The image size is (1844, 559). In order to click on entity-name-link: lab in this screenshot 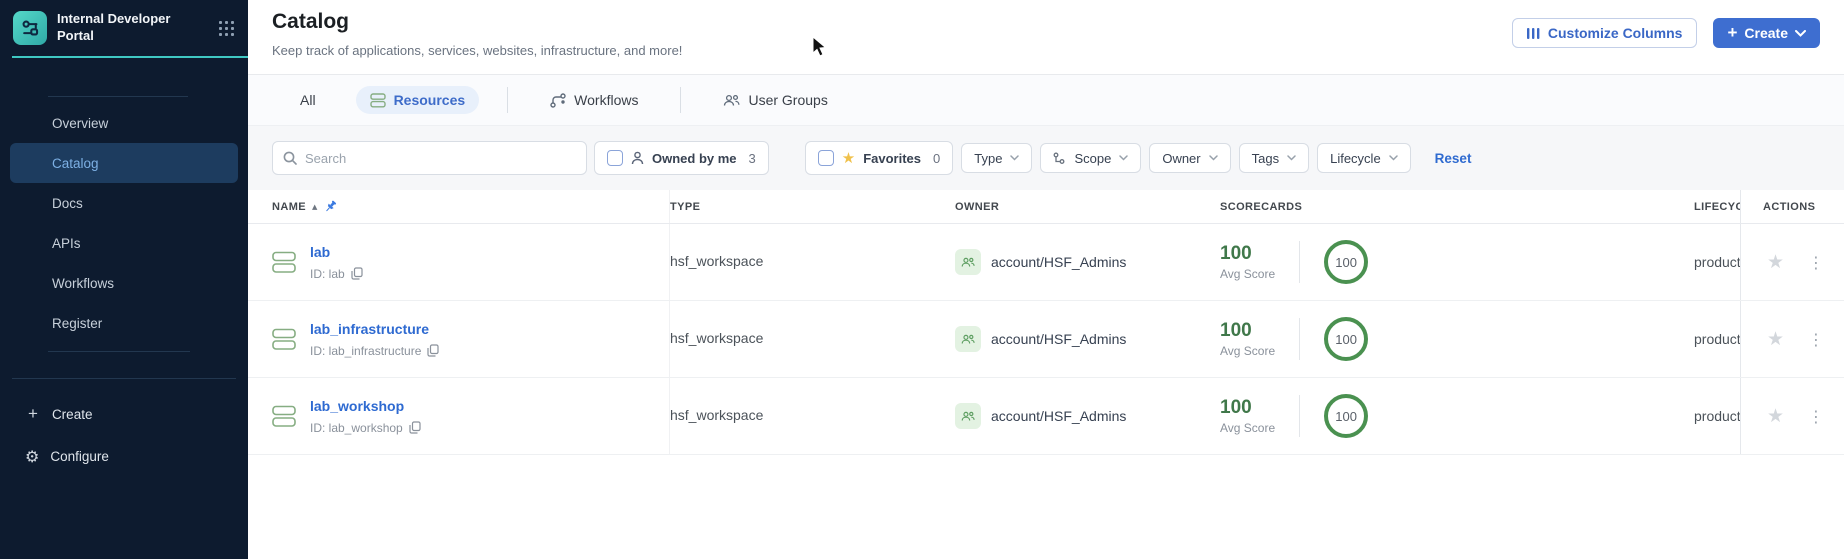, I will do `click(320, 252)`.